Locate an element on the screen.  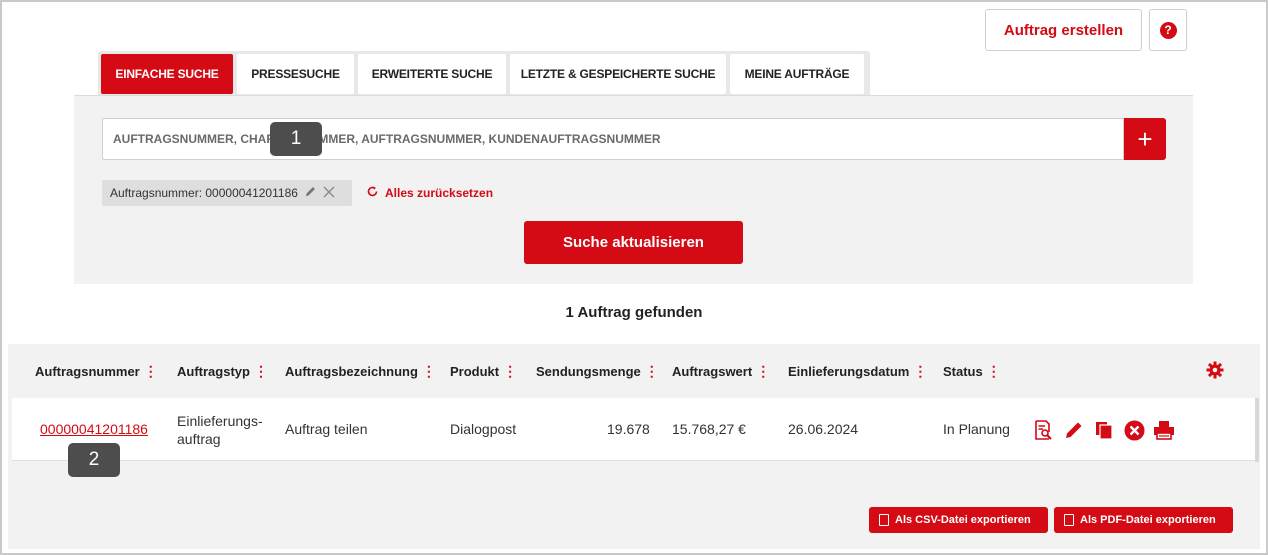
update-search-button: Suche aktualisieren is located at coordinates (633, 242).